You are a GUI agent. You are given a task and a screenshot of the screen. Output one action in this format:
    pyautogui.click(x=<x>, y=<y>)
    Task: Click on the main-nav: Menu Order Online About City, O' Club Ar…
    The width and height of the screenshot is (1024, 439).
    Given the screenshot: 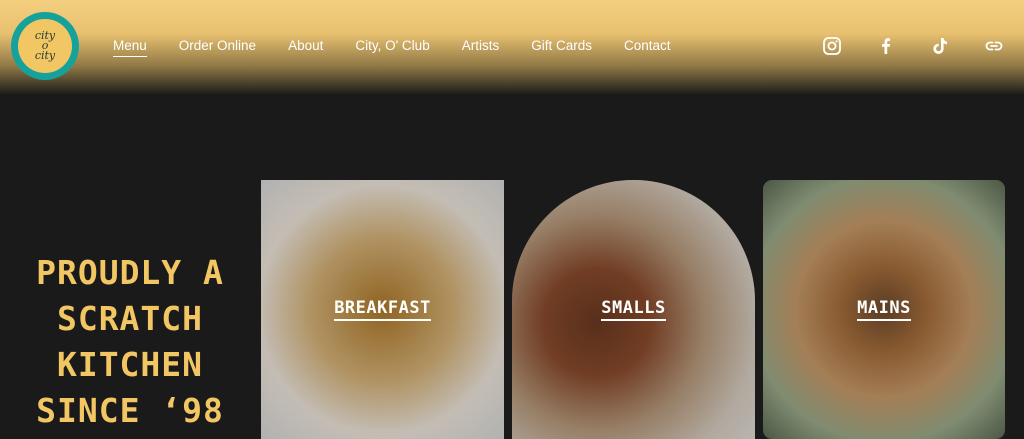 What is the action you would take?
    pyautogui.click(x=408, y=47)
    